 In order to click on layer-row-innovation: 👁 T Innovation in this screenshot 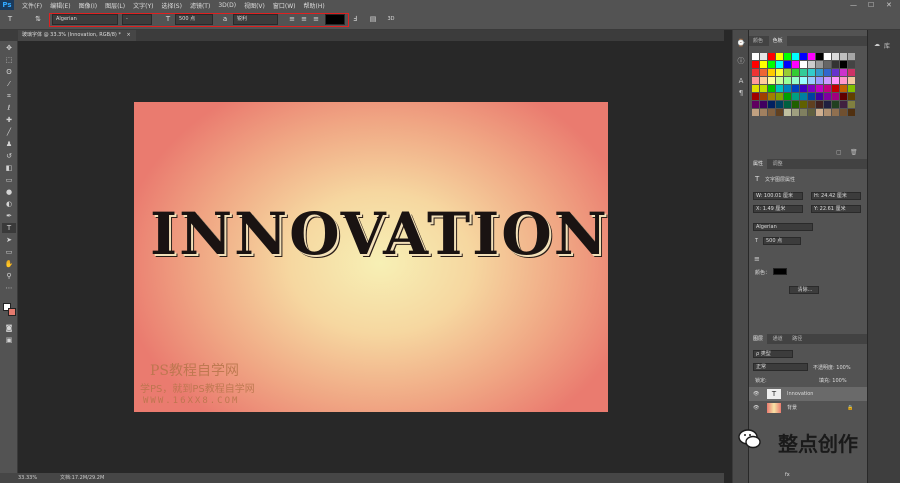, I will do `click(808, 394)`.